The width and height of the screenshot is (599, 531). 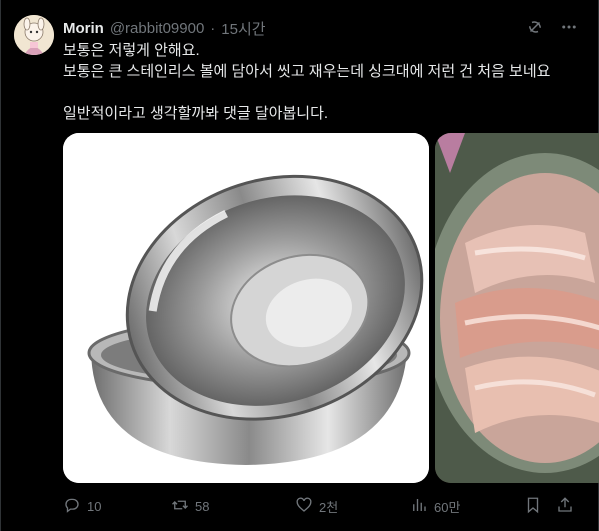 I want to click on post-text-line: 보통은 저렇게 안해요., so click(x=131, y=50).